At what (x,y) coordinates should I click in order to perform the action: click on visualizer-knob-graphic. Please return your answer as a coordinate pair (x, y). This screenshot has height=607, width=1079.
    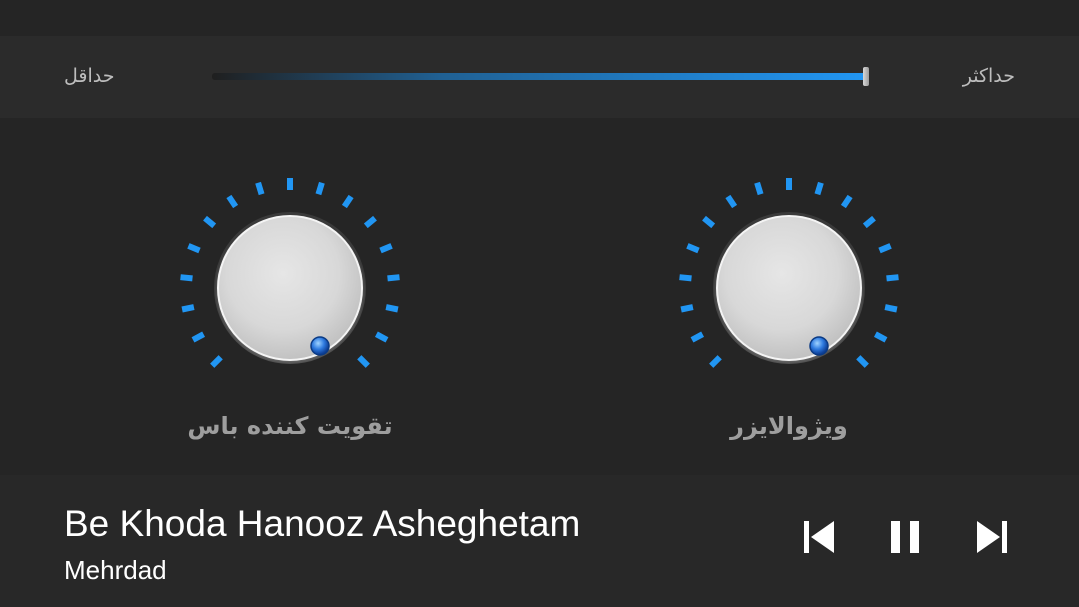
    Looking at the image, I should click on (789, 273).